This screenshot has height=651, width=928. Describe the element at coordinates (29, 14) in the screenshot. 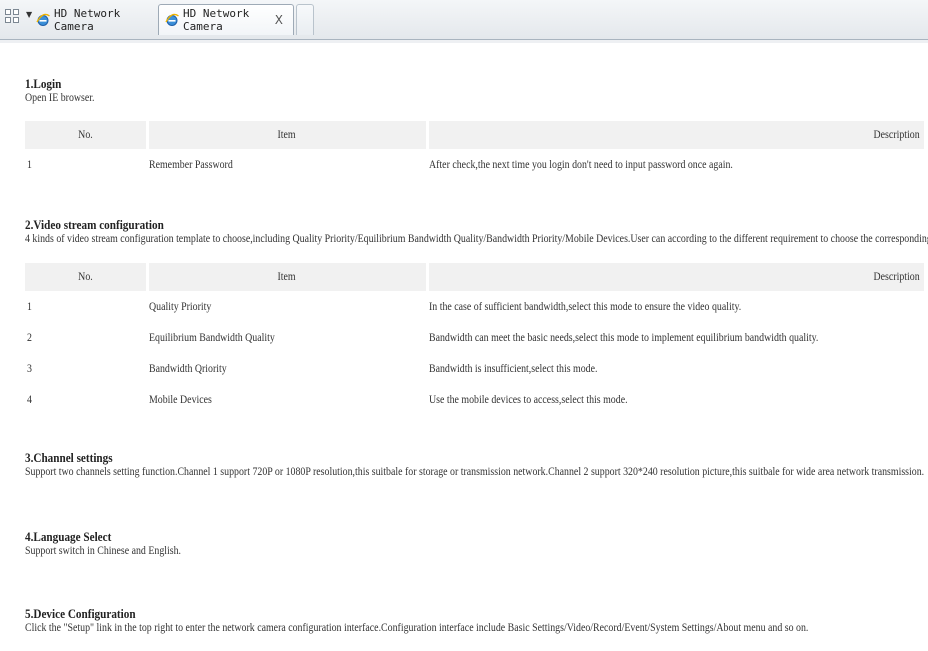

I see `tab-list-dropdown-icon: ▼` at that location.